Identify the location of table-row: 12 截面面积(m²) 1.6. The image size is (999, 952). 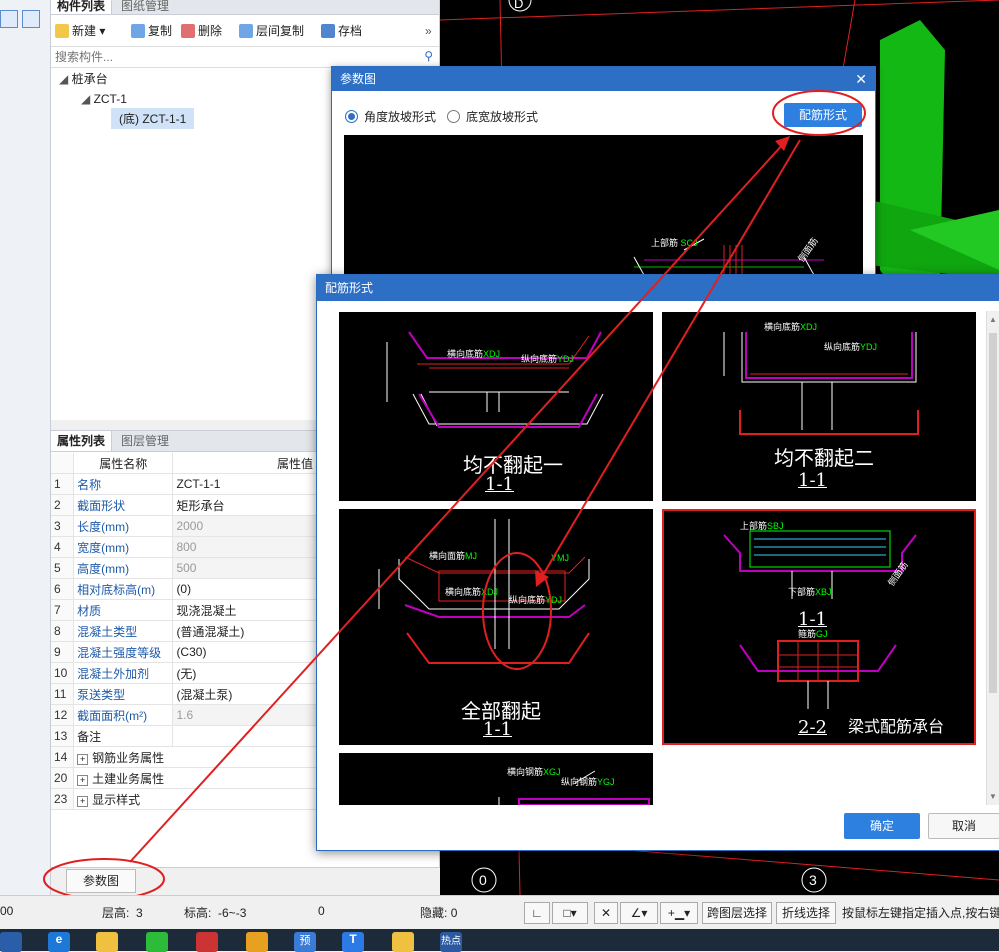
(184, 715).